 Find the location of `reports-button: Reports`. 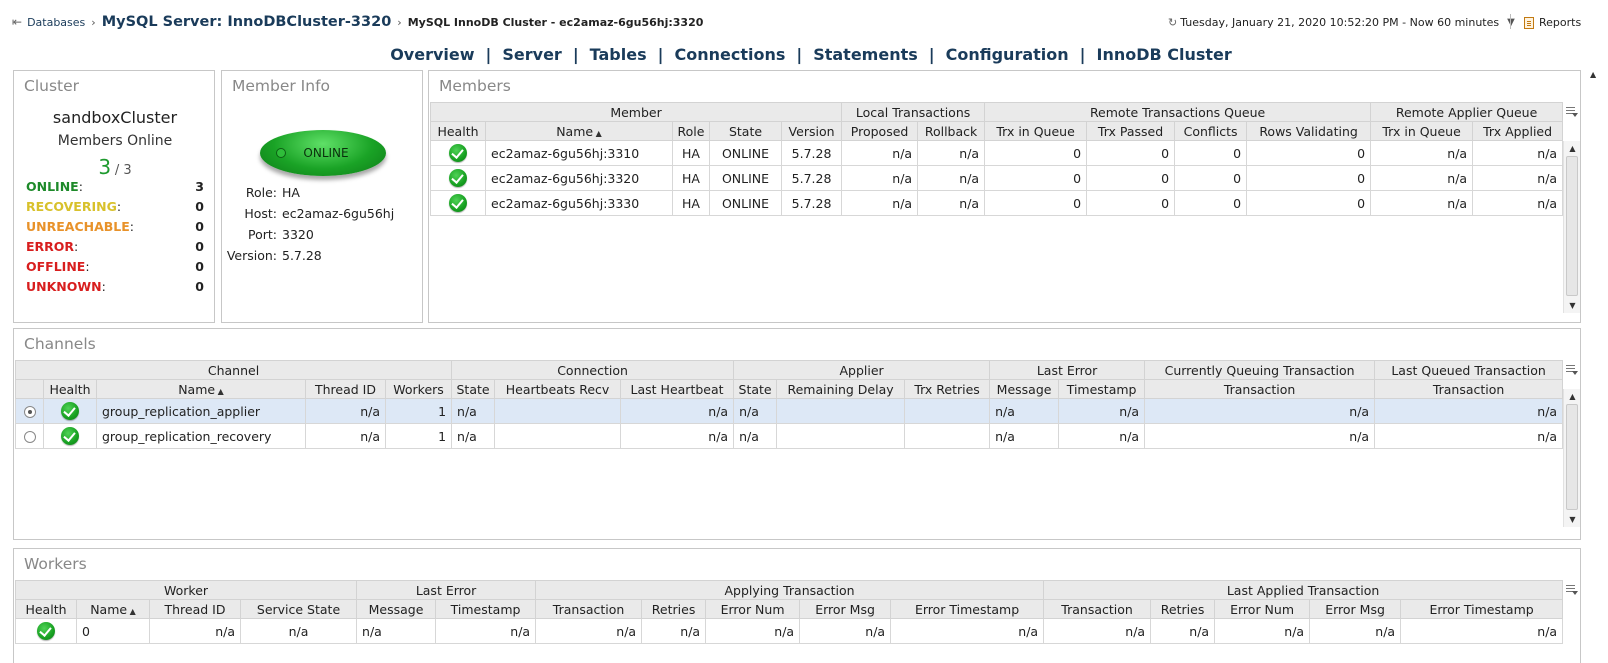

reports-button: Reports is located at coordinates (1552, 22).